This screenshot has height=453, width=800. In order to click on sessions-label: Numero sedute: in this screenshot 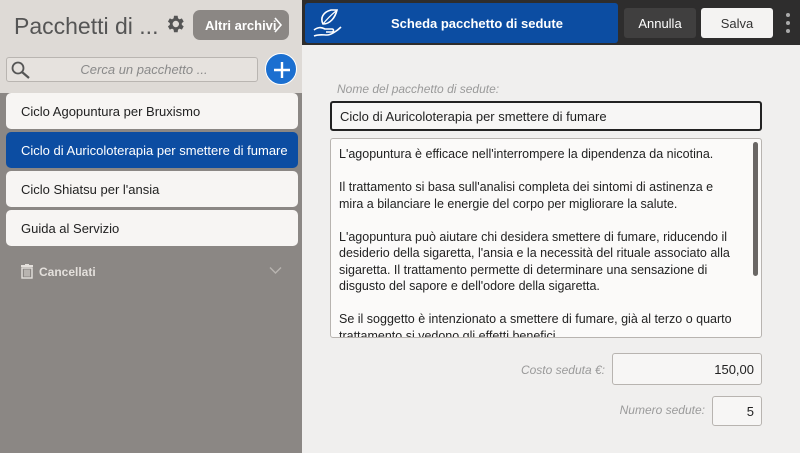, I will do `click(662, 410)`.